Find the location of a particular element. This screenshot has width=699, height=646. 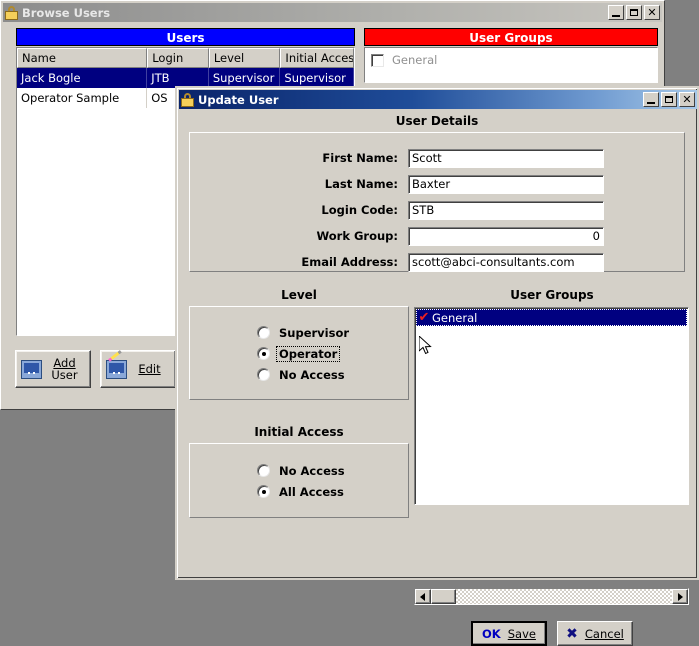

radio-label-no-access: No Access is located at coordinates (312, 374).